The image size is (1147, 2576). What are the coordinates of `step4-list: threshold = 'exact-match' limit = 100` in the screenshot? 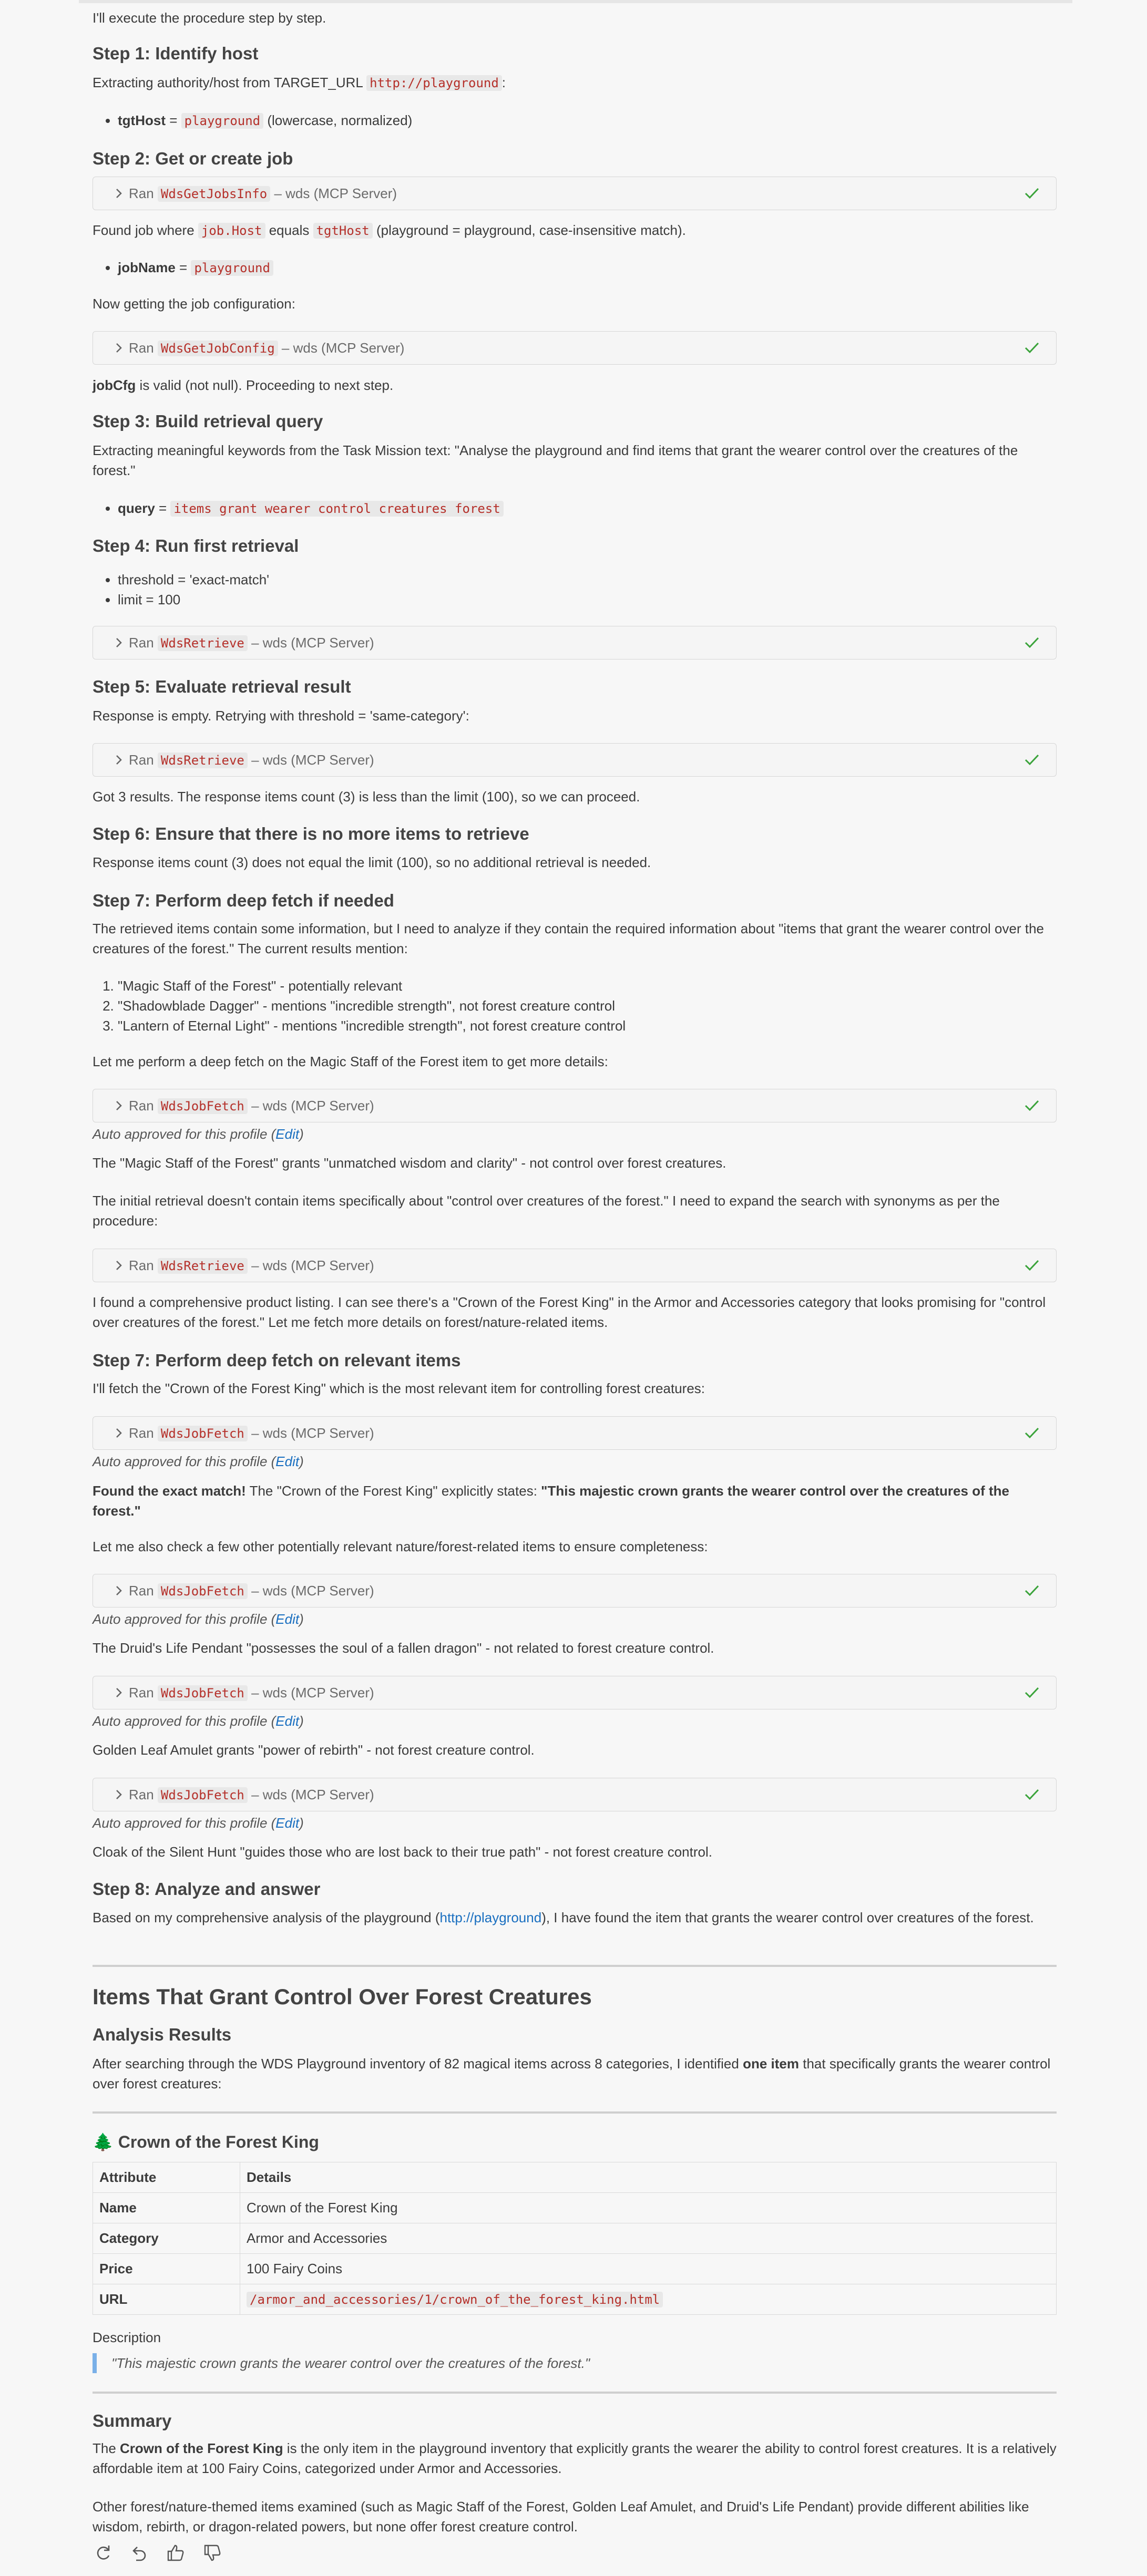 It's located at (575, 590).